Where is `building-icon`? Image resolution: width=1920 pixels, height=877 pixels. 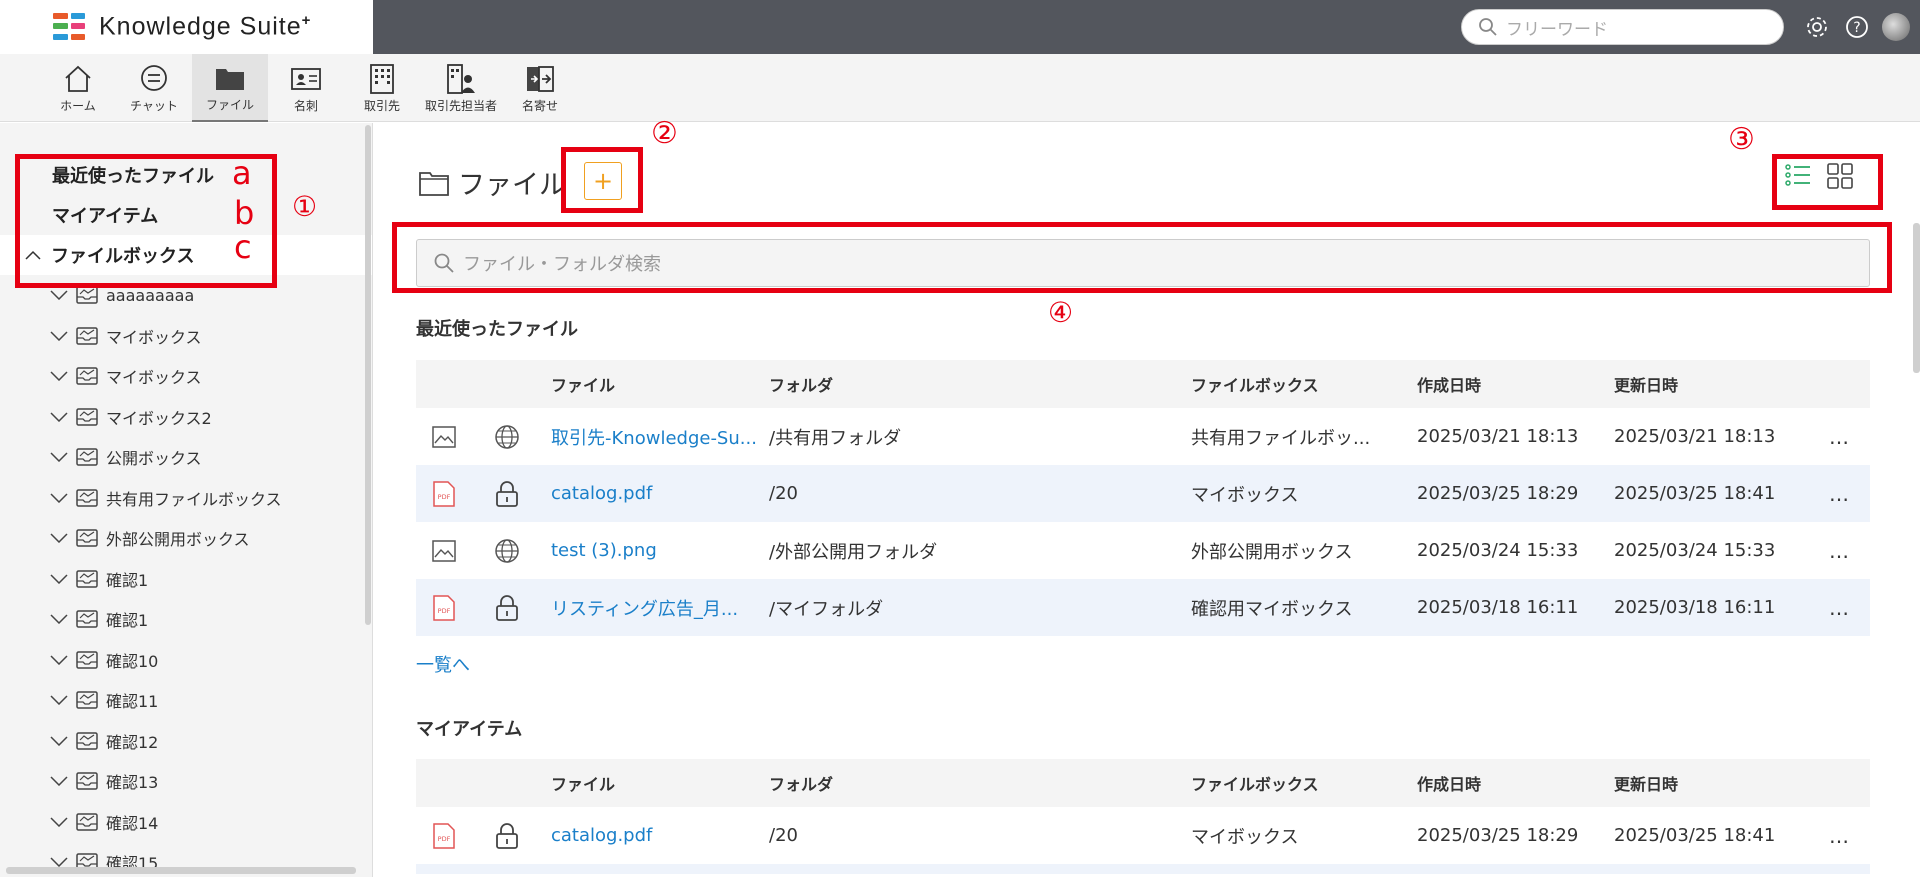
building-icon is located at coordinates (382, 78).